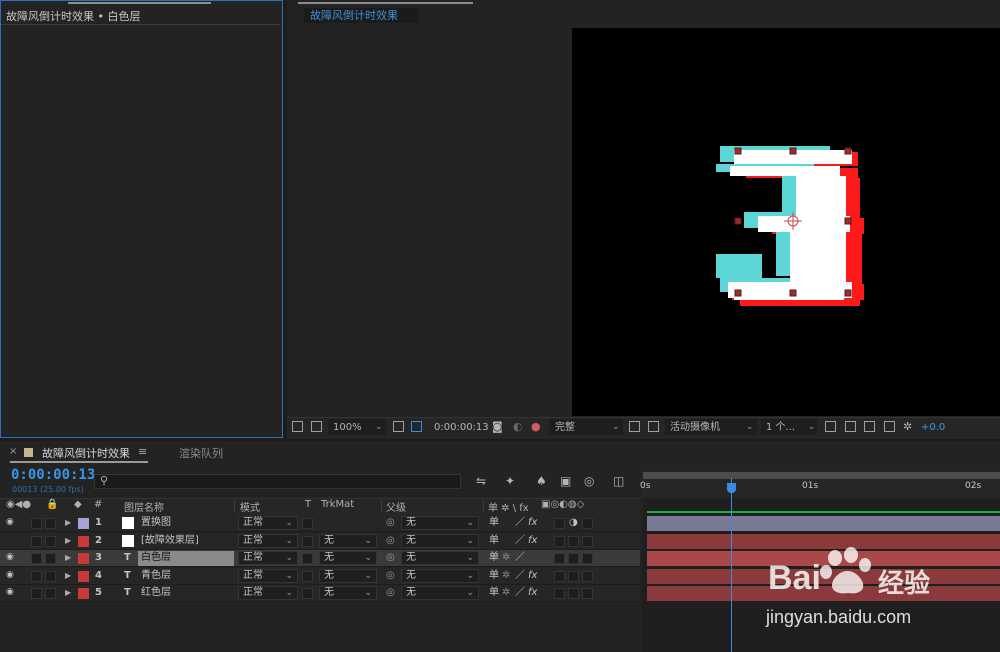 This screenshot has width=1000, height=652. What do you see at coordinates (933, 427) in the screenshot?
I see `exposure-value: +0.0` at bounding box center [933, 427].